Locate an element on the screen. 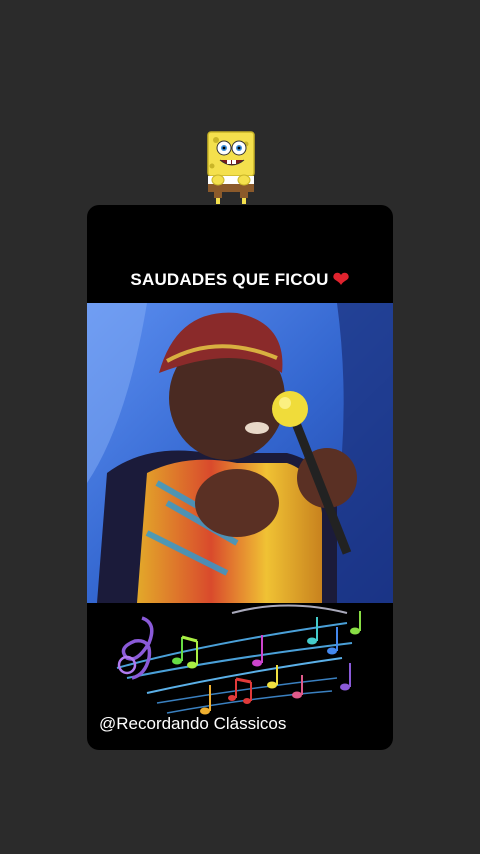 The height and width of the screenshot is (854, 480). account-handle: @Recordando Clássicos is located at coordinates (193, 723).